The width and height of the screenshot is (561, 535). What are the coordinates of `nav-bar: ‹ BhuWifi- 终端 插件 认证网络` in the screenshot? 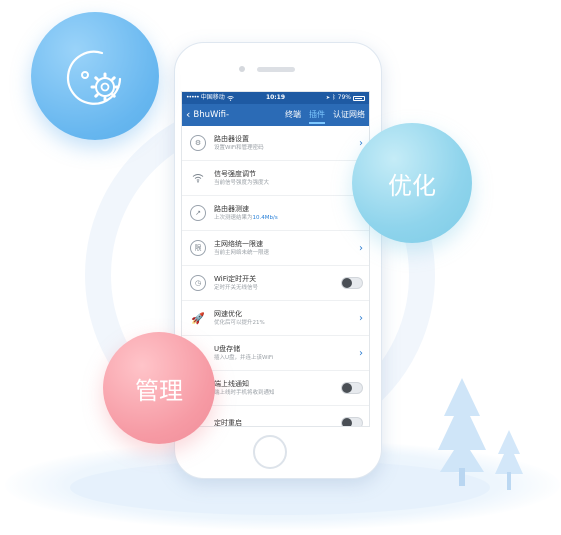 It's located at (275, 115).